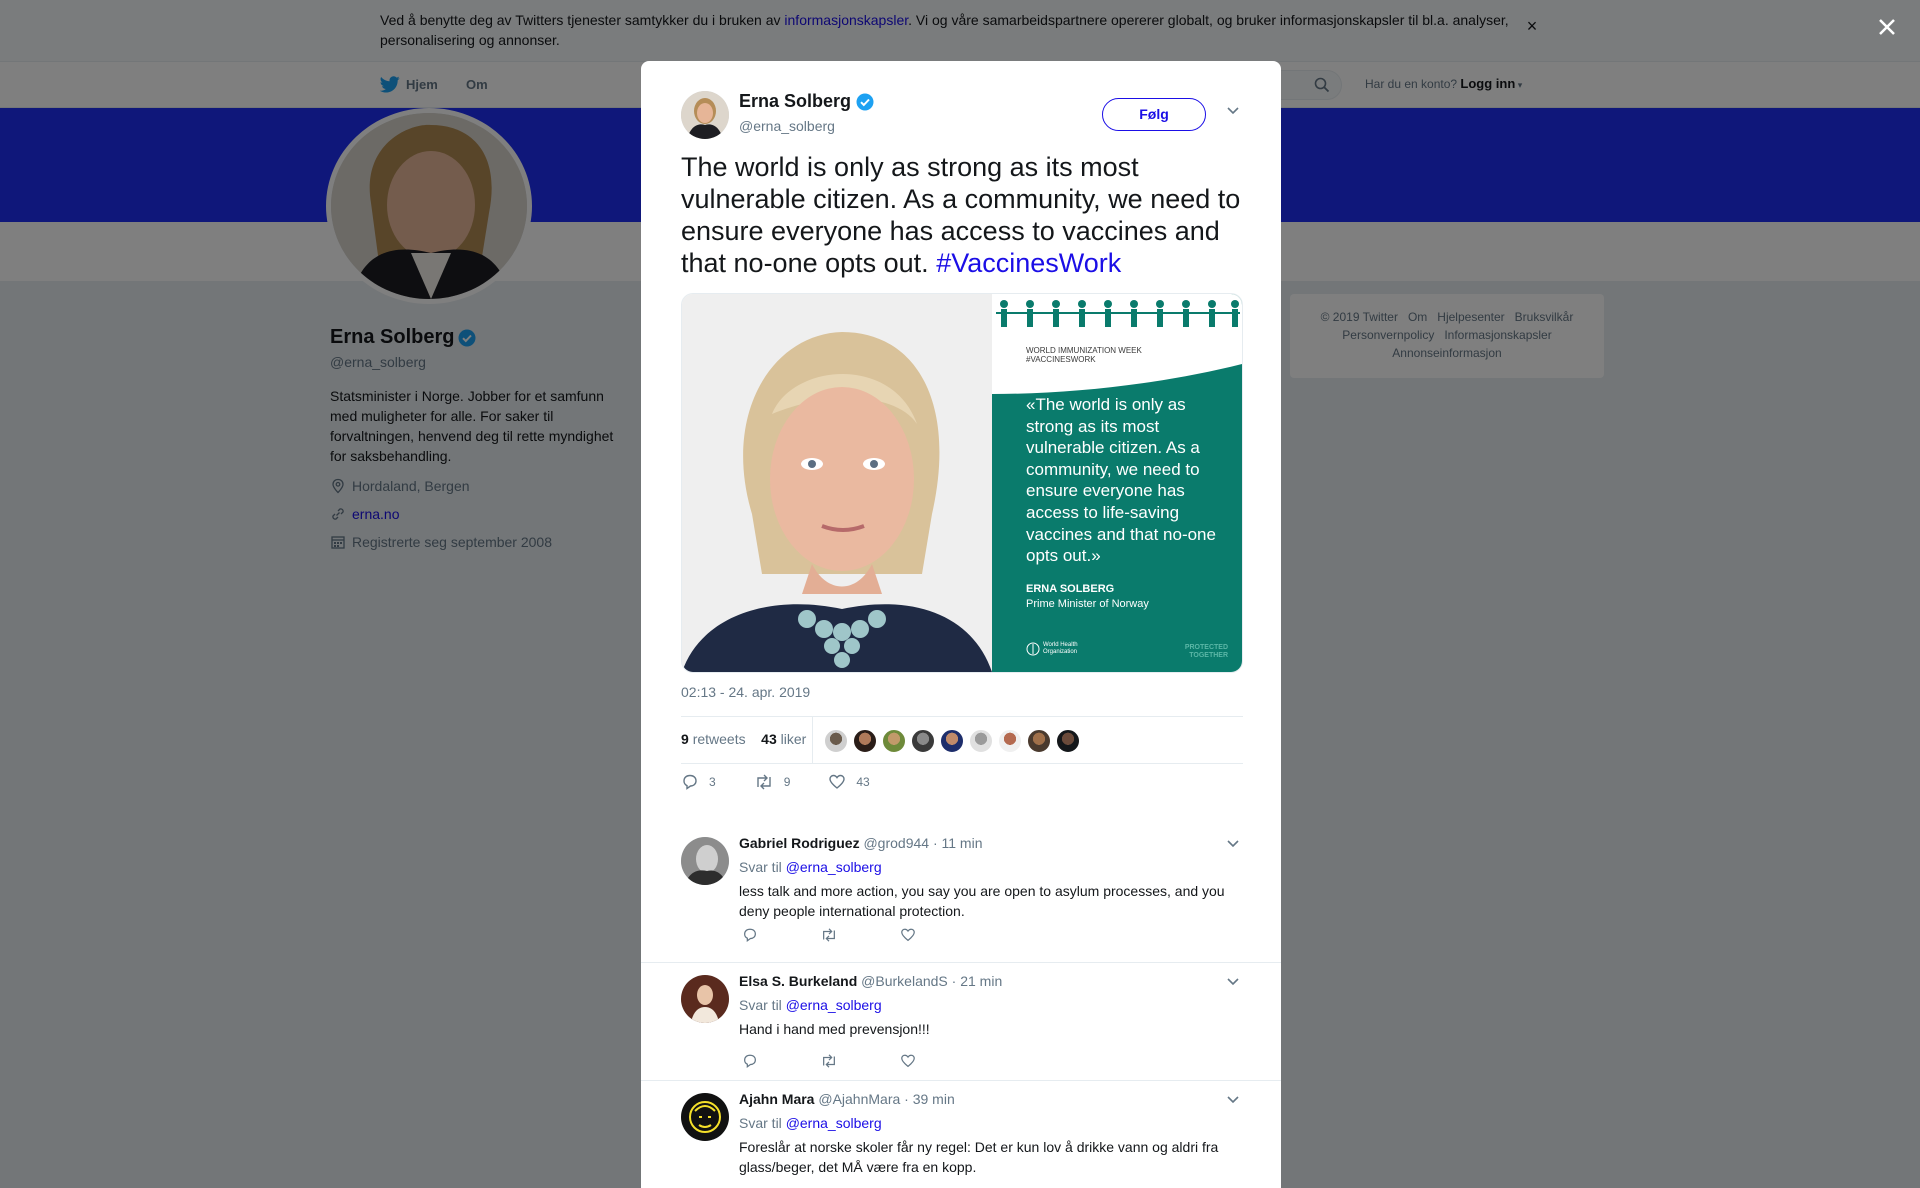  What do you see at coordinates (1070, 589) in the screenshot?
I see `quote-card-author-name: ERNA SOLBERG` at bounding box center [1070, 589].